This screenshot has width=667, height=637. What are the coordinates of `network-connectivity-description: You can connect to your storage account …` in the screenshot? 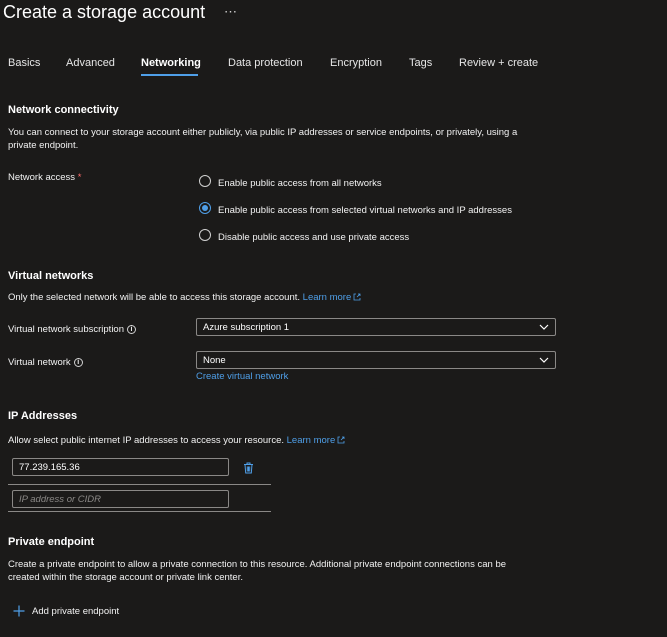 It's located at (263, 139).